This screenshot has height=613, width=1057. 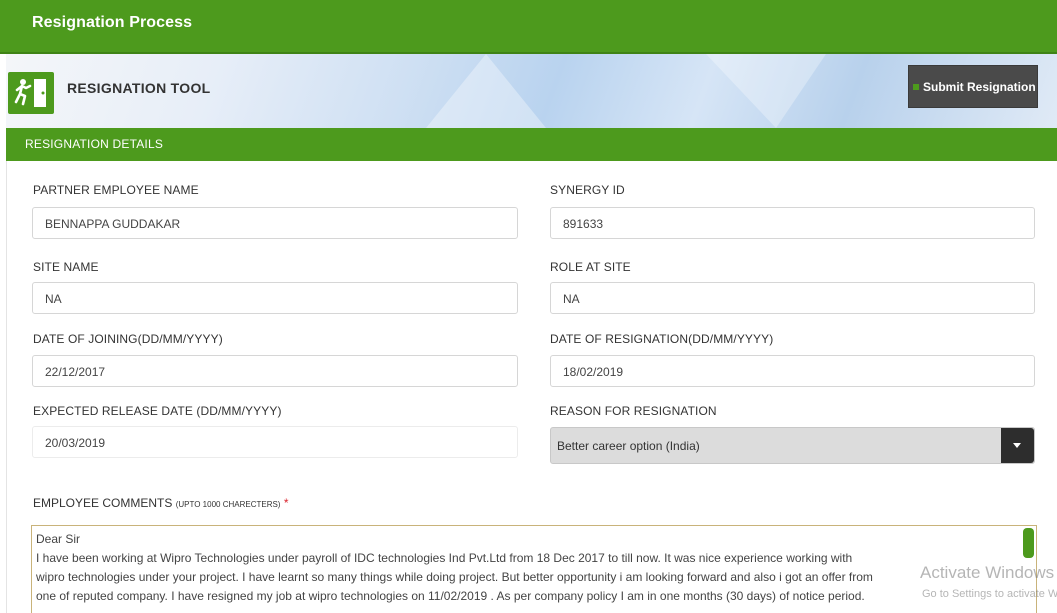 What do you see at coordinates (103, 503) in the screenshot?
I see `comments-label-text: EMPLOYEE COMMENTS` at bounding box center [103, 503].